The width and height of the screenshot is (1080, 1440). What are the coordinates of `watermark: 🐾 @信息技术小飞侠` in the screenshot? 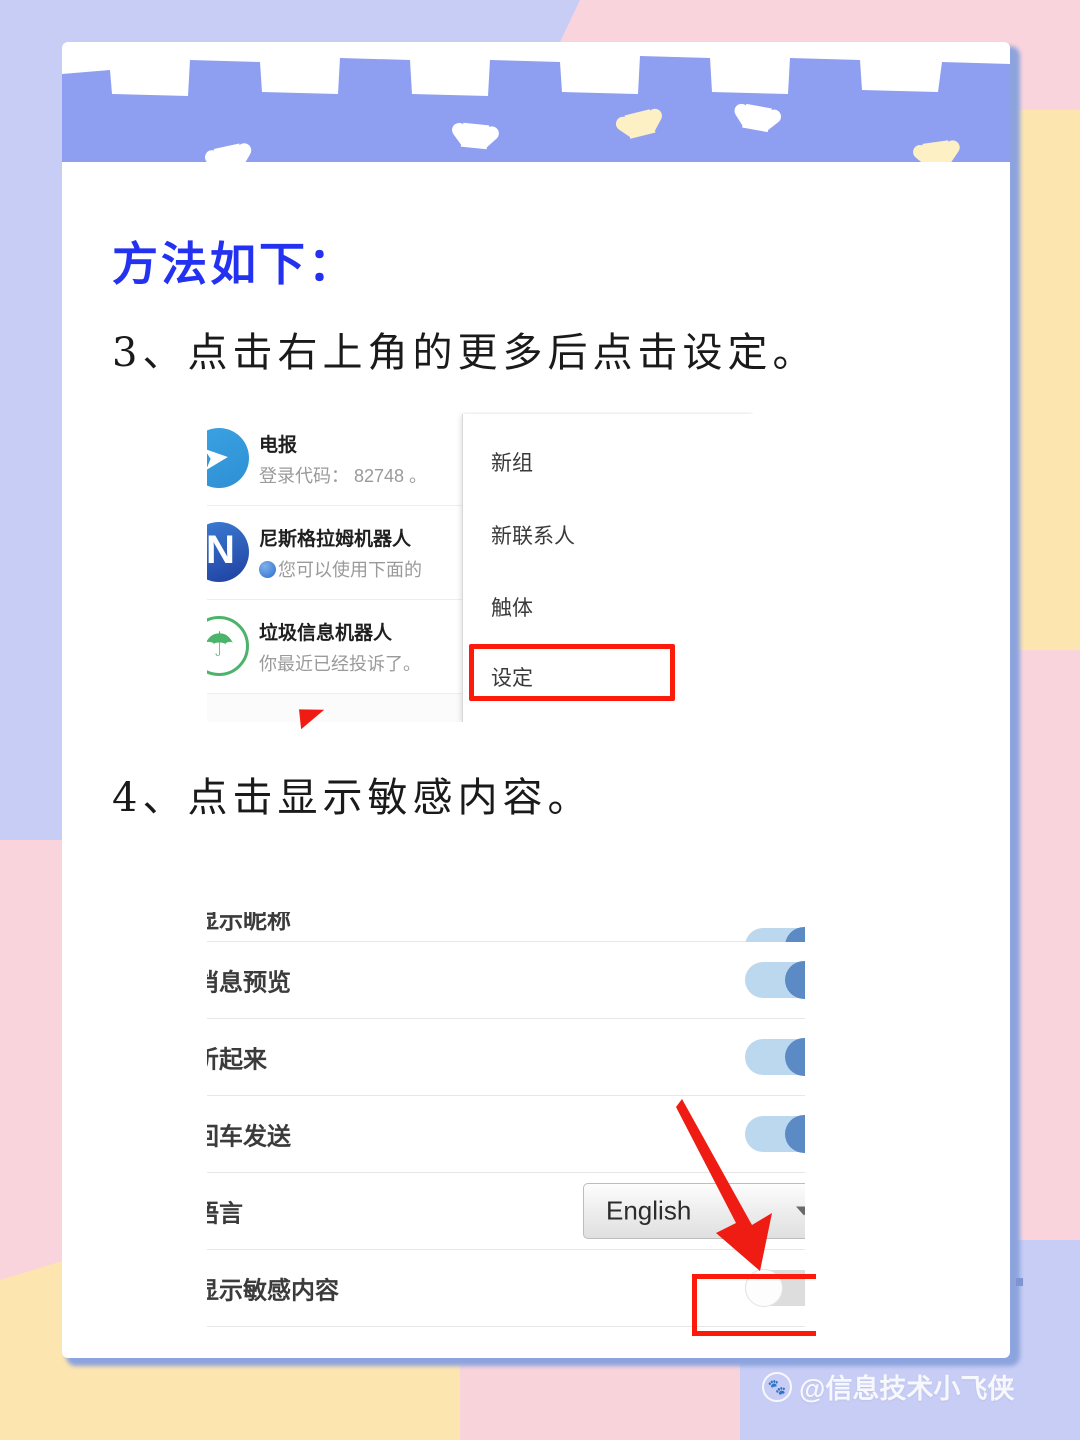 It's located at (888, 1386).